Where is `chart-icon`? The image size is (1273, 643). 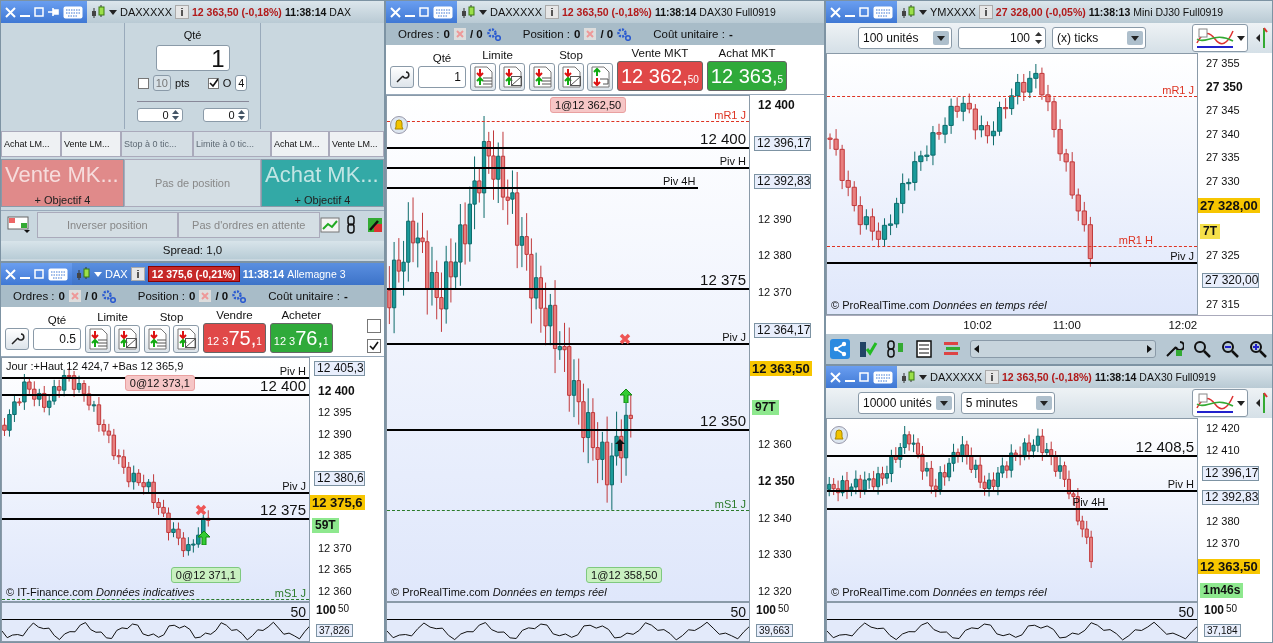 chart-icon is located at coordinates (330, 224).